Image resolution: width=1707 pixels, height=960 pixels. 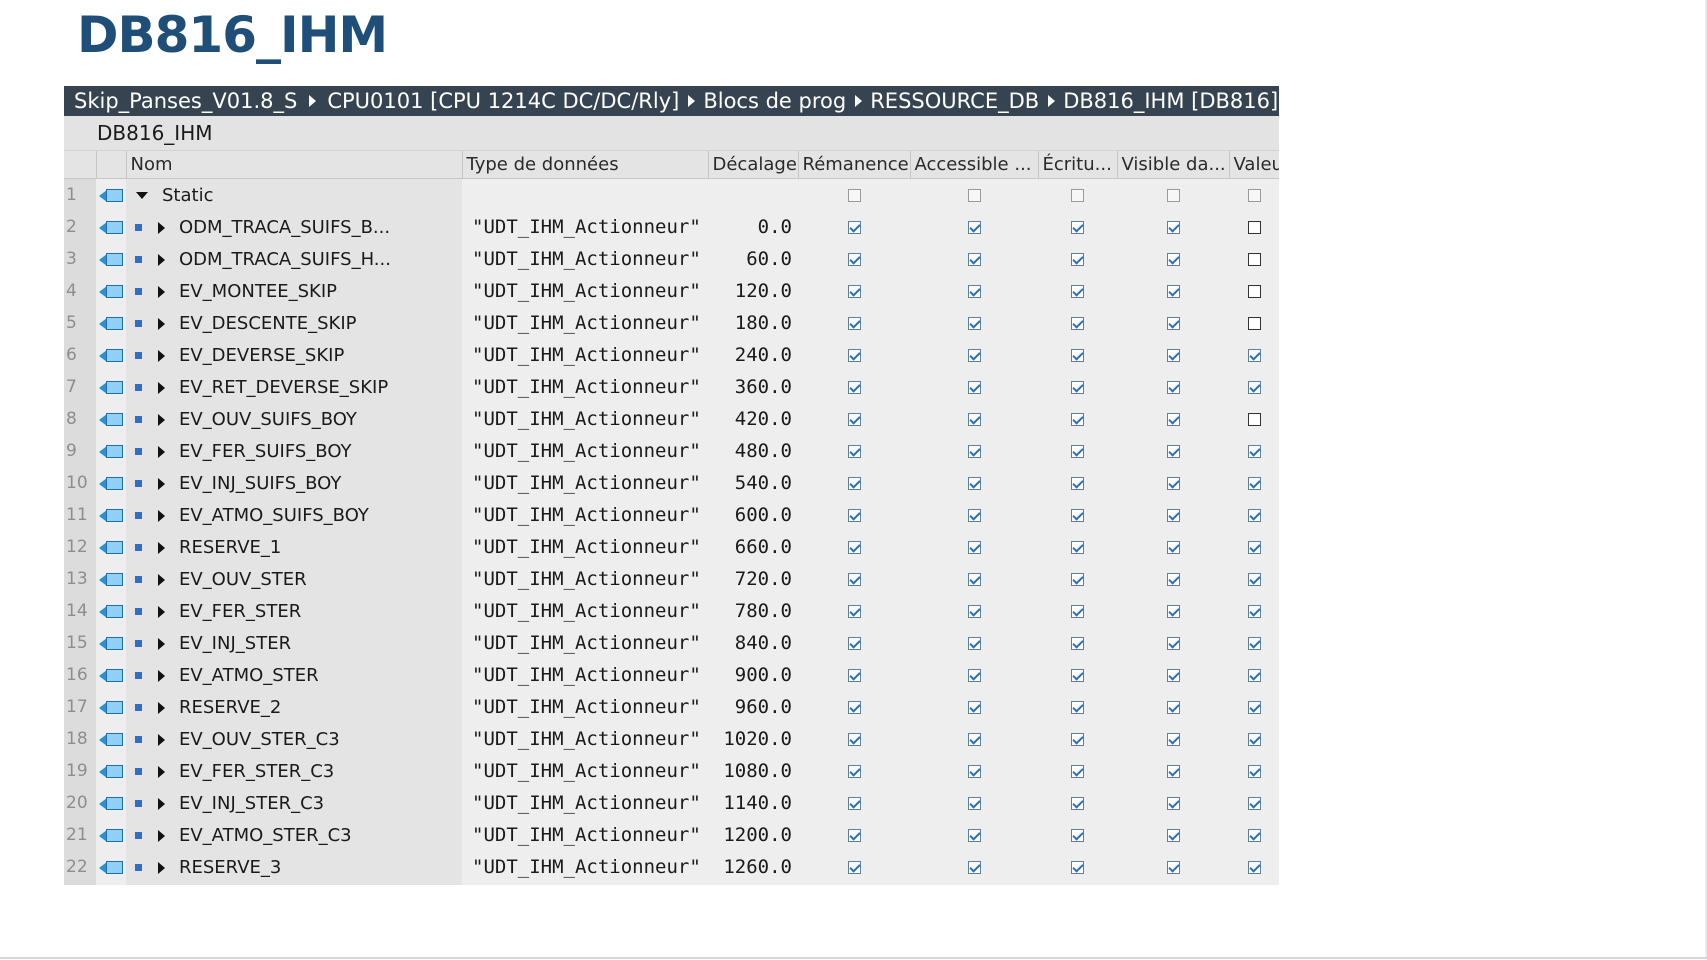 What do you see at coordinates (185, 101) in the screenshot?
I see `breadcrumb-project: Skip_Panses_V01.8_S` at bounding box center [185, 101].